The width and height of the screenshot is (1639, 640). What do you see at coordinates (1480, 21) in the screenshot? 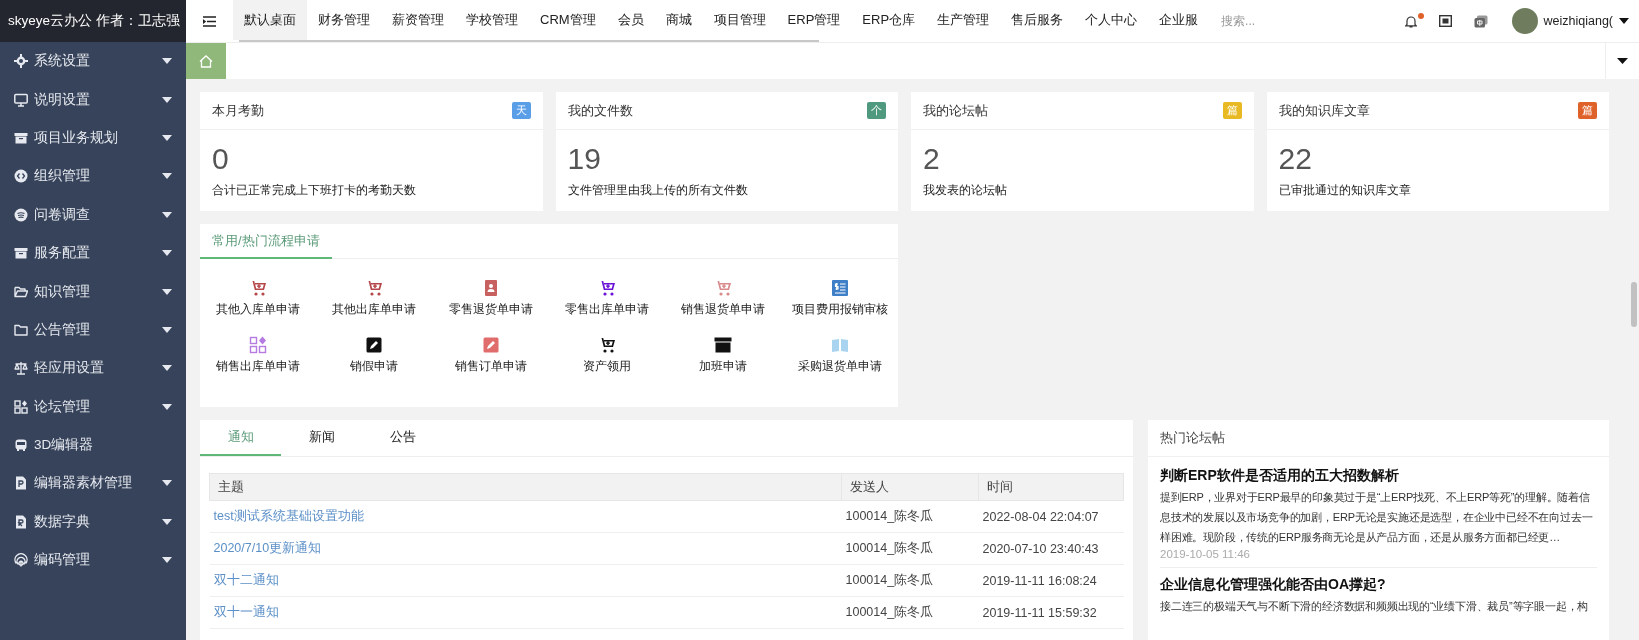
I see `layers-icon` at bounding box center [1480, 21].